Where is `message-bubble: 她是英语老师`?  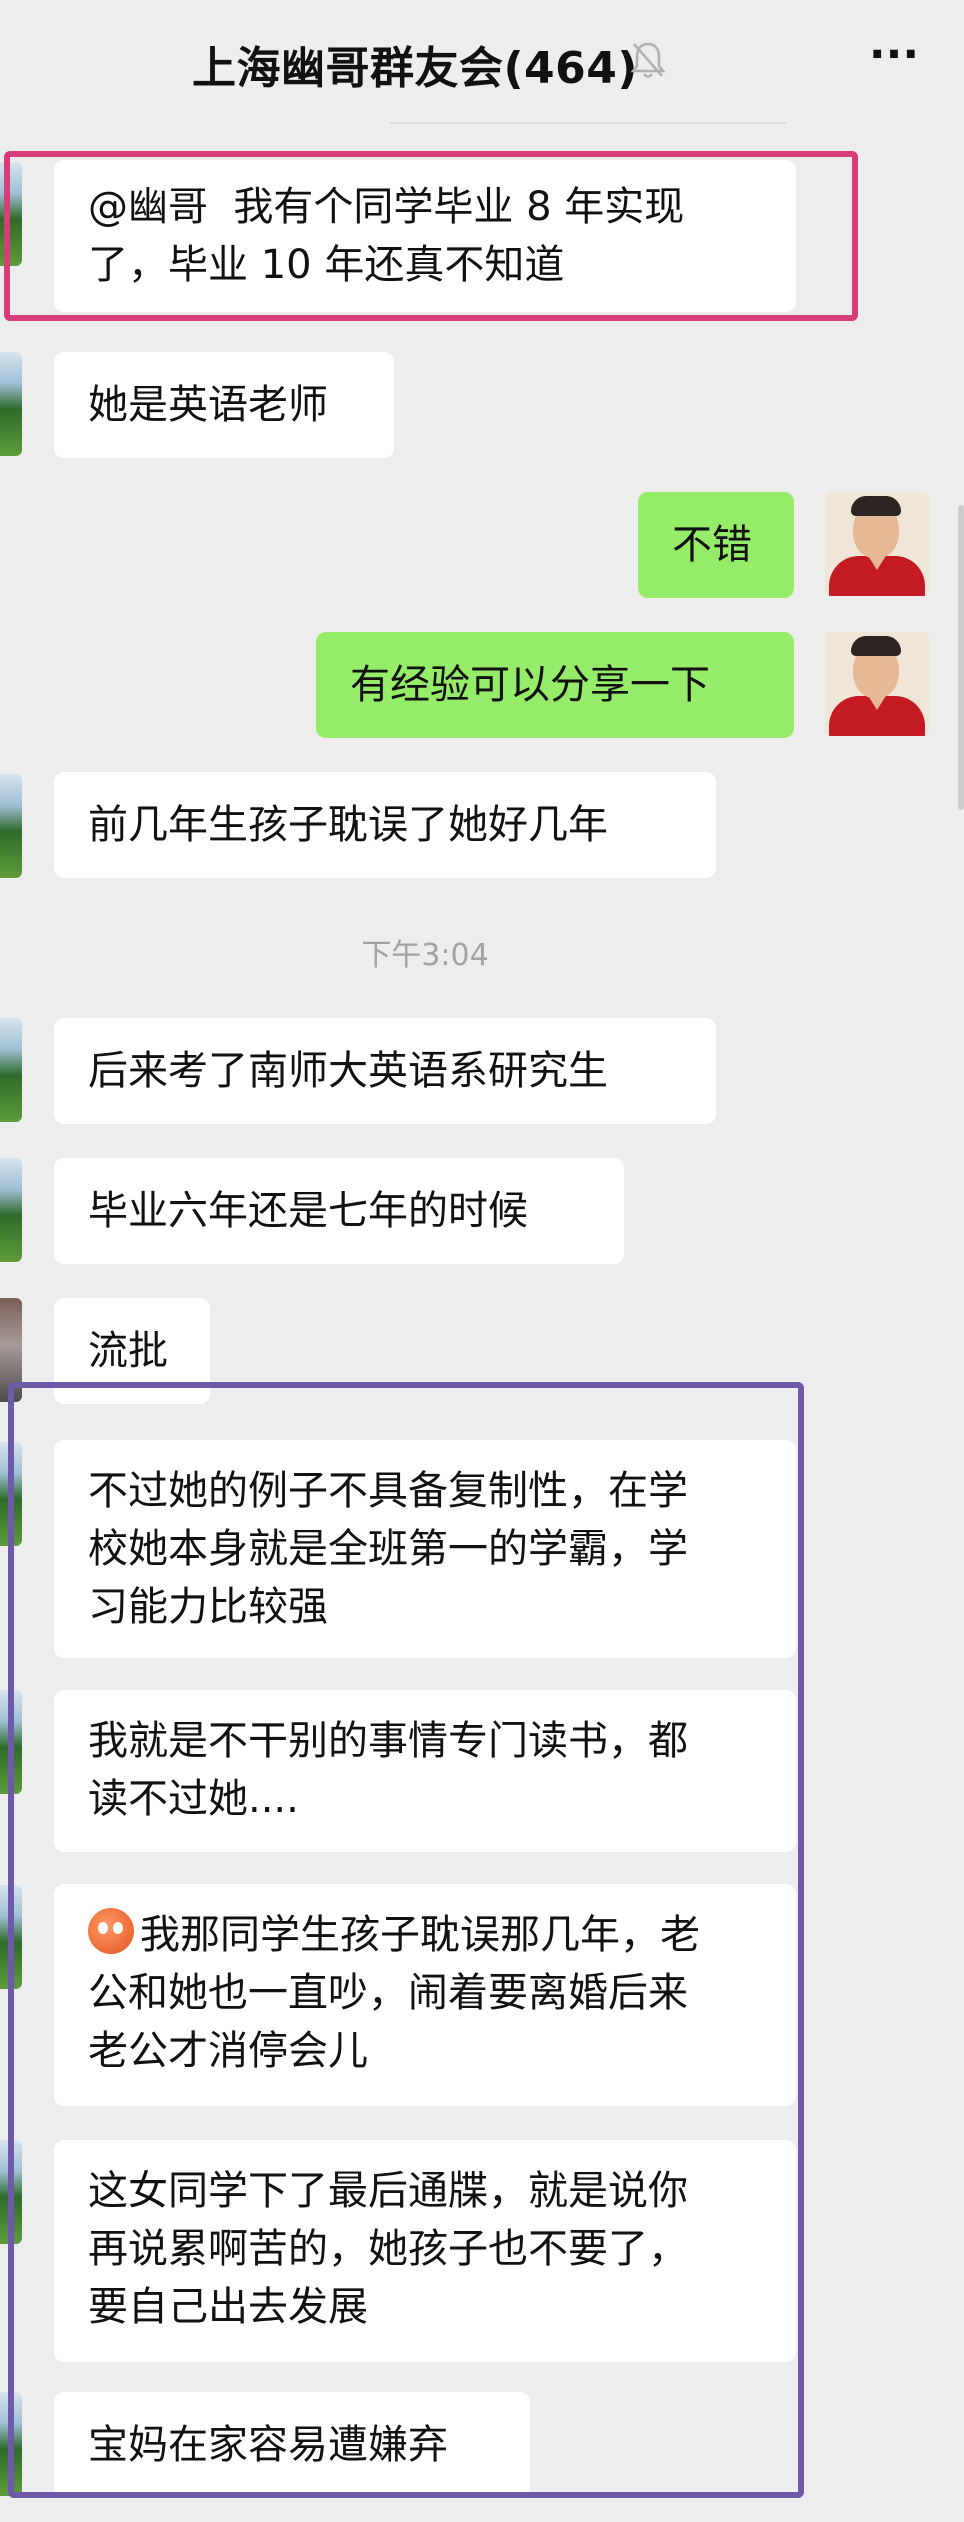
message-bubble: 她是英语老师 is located at coordinates (224, 405).